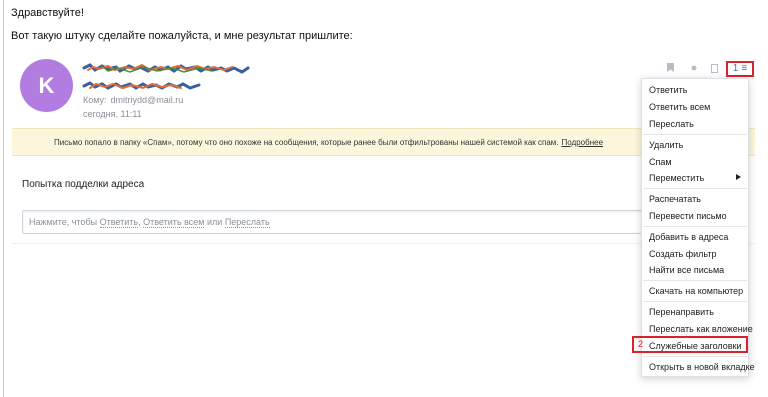 This screenshot has height=397, width=768. What do you see at coordinates (738, 177) in the screenshot?
I see `submenu-arrow-icon` at bounding box center [738, 177].